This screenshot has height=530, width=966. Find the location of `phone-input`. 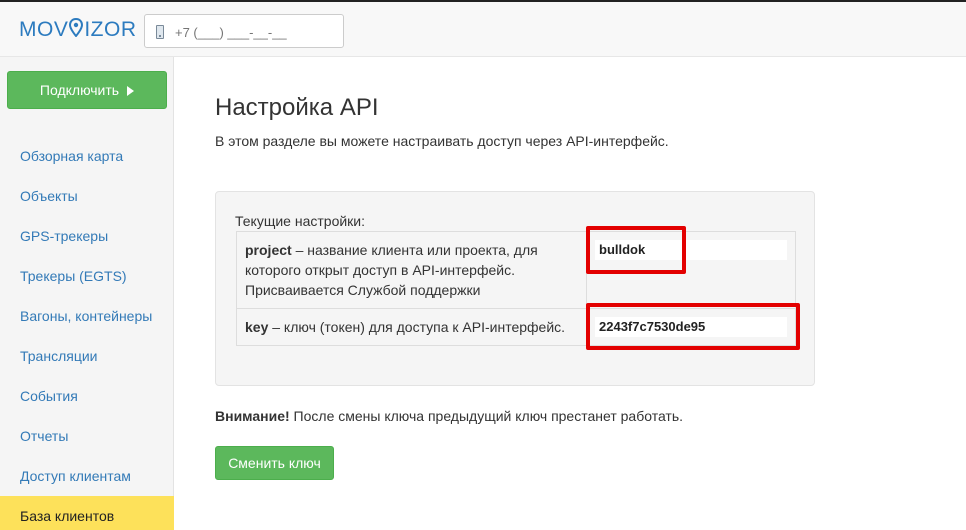

phone-input is located at coordinates (255, 32).